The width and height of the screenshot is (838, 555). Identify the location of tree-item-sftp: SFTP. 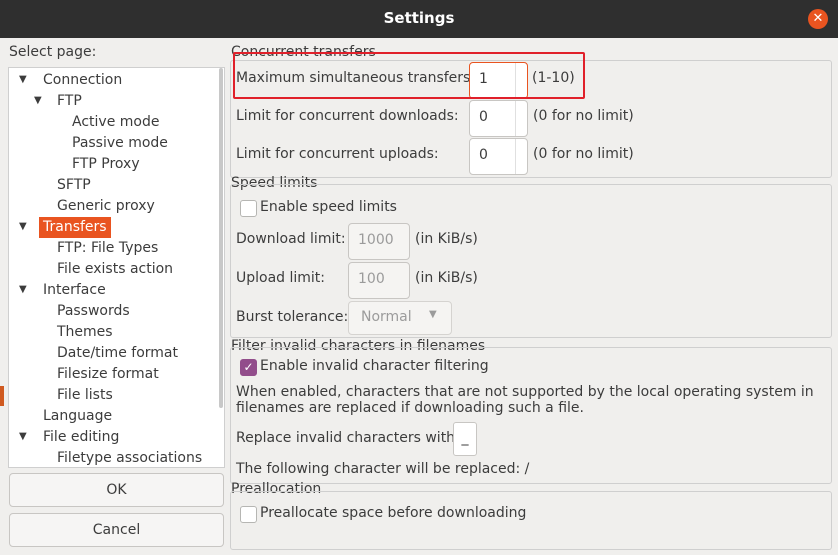
(74, 185).